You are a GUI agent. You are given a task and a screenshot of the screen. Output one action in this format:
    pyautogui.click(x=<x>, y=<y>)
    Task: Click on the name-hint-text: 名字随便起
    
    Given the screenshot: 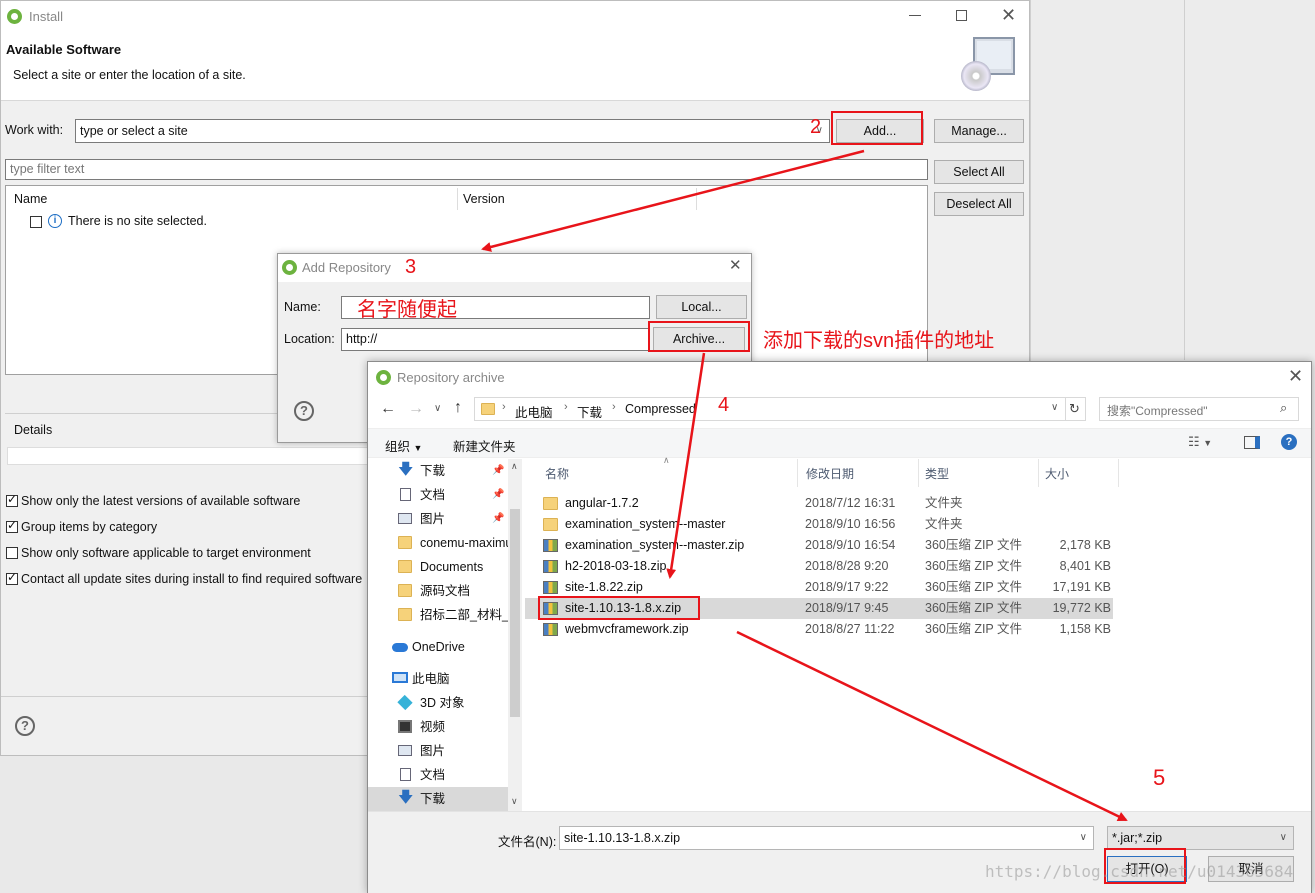 What is the action you would take?
    pyautogui.click(x=407, y=310)
    